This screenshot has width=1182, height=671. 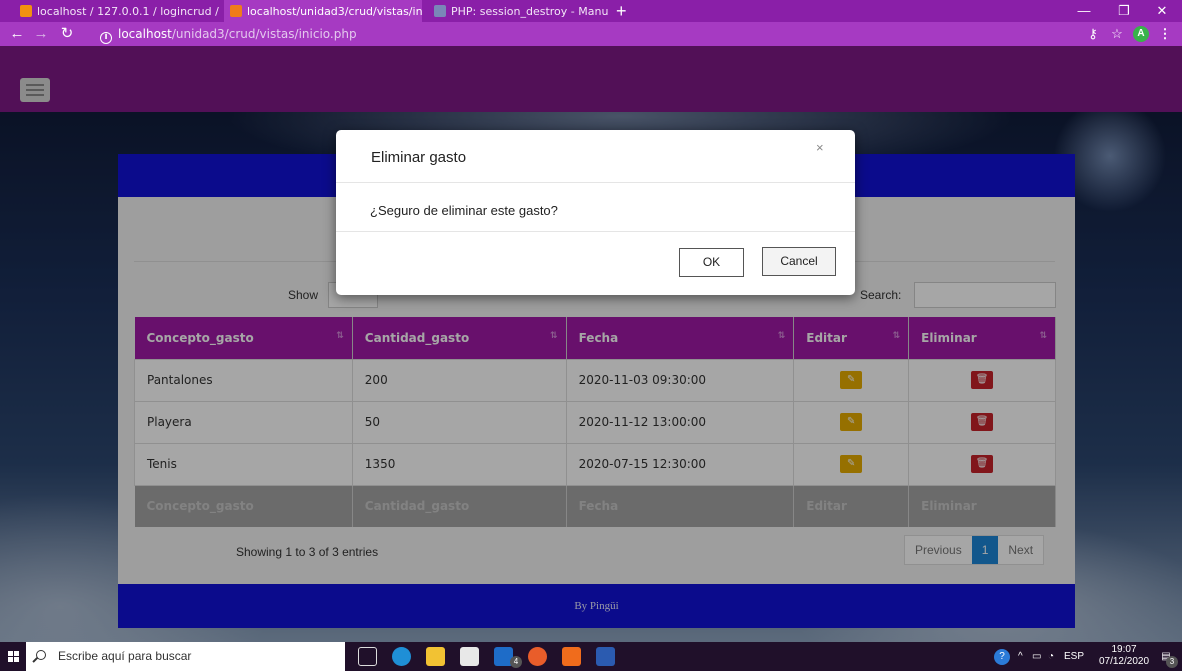 I want to click on clock: 19:07 07/12/2020, so click(x=1124, y=656).